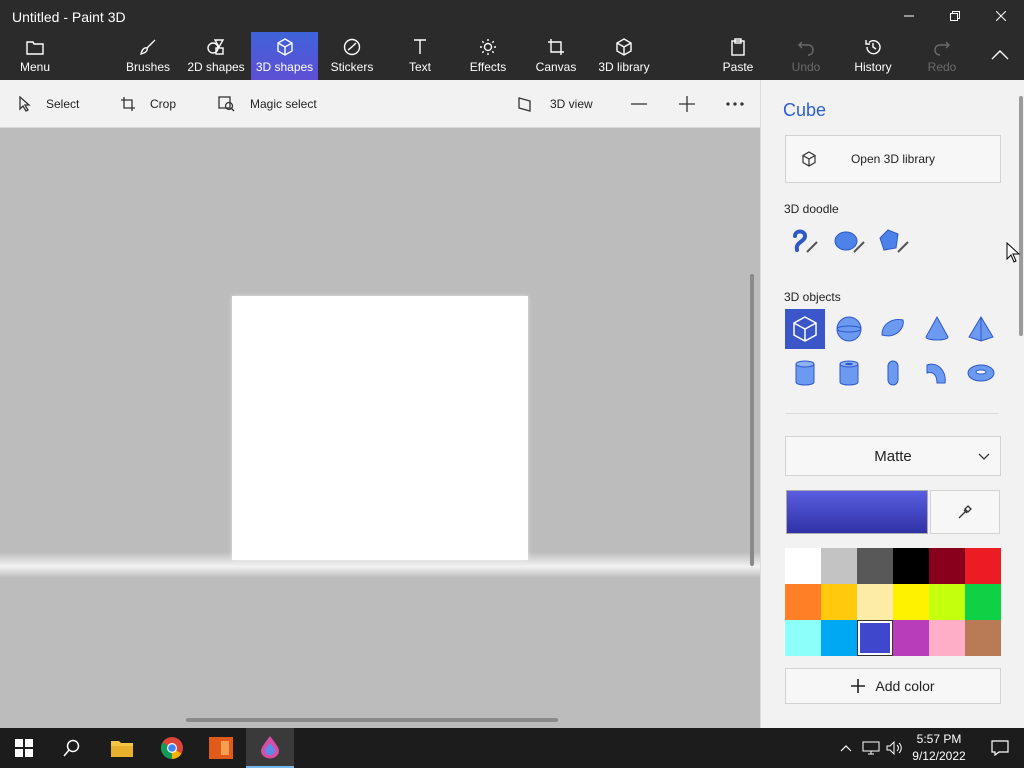 This screenshot has width=1024, height=768. I want to click on material-dropdown: Matte, so click(893, 456).